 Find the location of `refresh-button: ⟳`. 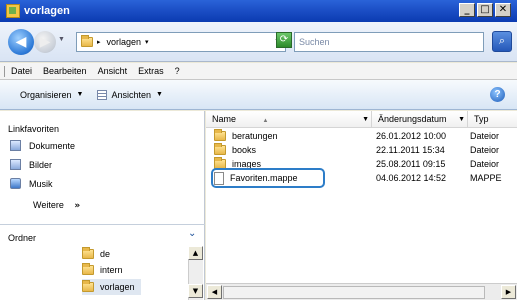

refresh-button: ⟳ is located at coordinates (284, 40).